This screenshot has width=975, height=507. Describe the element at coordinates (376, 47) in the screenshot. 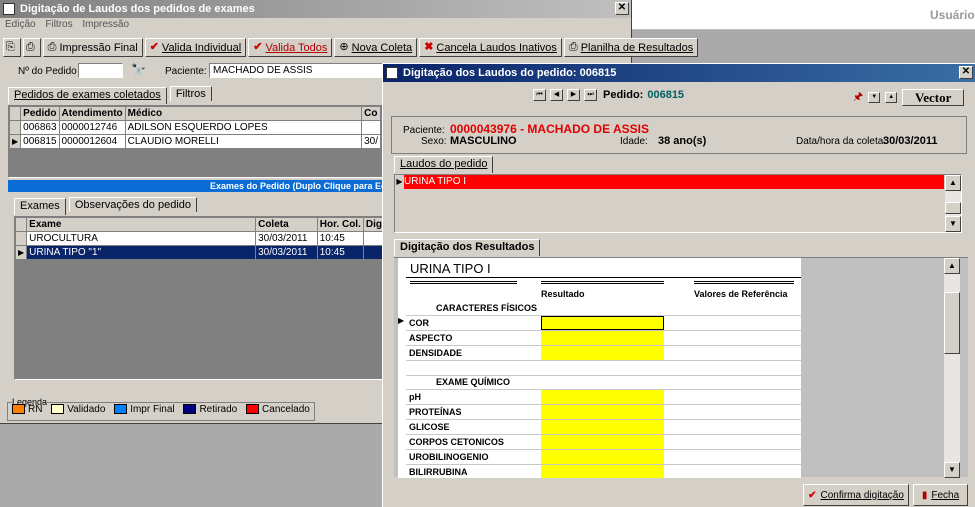

I see `nova-coleta-button: ⊕ Nova Coleta` at that location.